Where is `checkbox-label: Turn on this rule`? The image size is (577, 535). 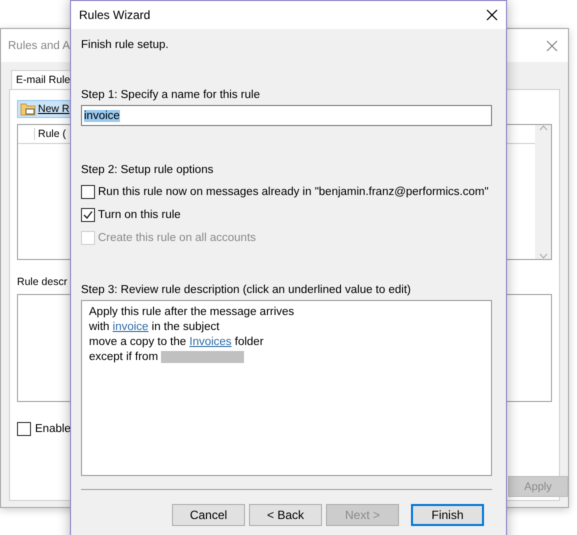
checkbox-label: Turn on this rule is located at coordinates (139, 215).